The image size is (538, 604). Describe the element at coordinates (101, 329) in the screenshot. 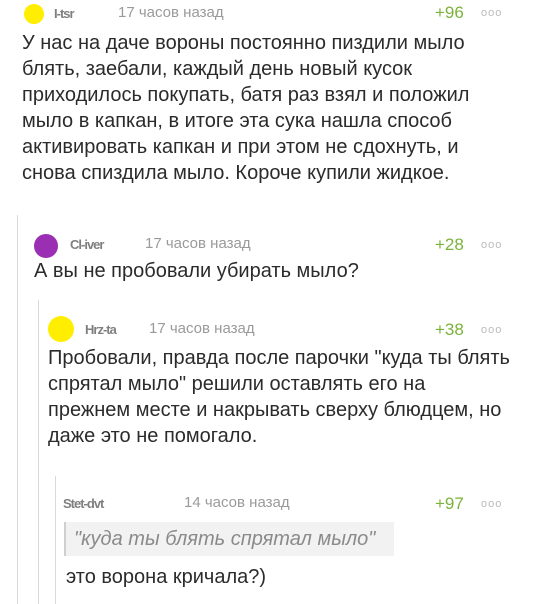

I see `username: Hrz-ta` at that location.